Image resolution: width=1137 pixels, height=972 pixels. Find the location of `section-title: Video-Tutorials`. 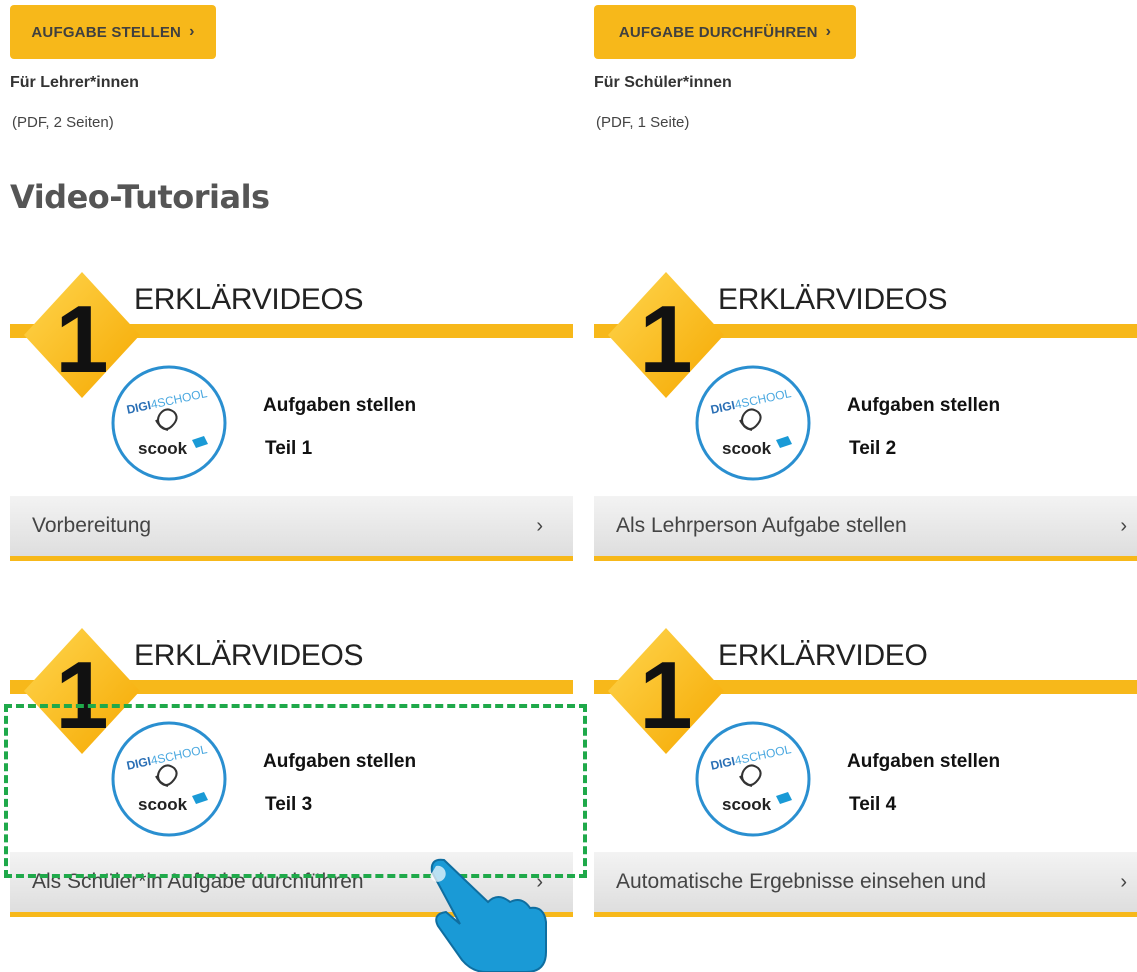

section-title: Video-Tutorials is located at coordinates (140, 197).